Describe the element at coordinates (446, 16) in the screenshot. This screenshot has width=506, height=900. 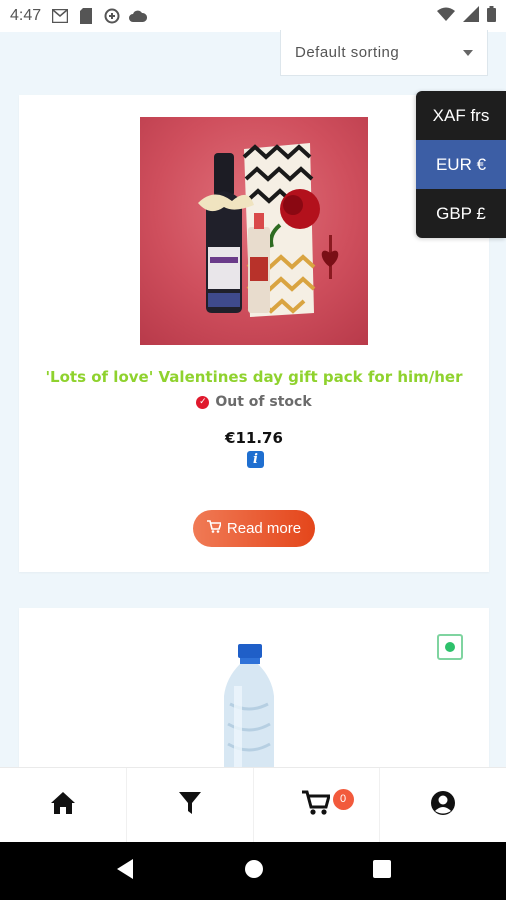
I see `wifi-icon` at that location.